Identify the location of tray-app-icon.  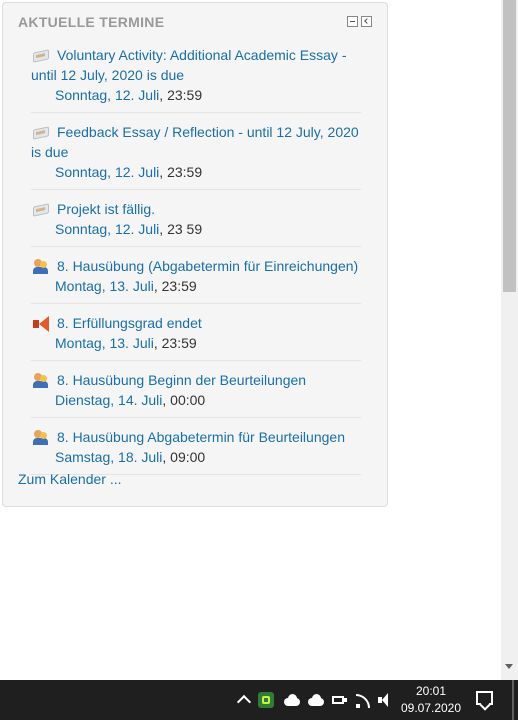
(266, 700).